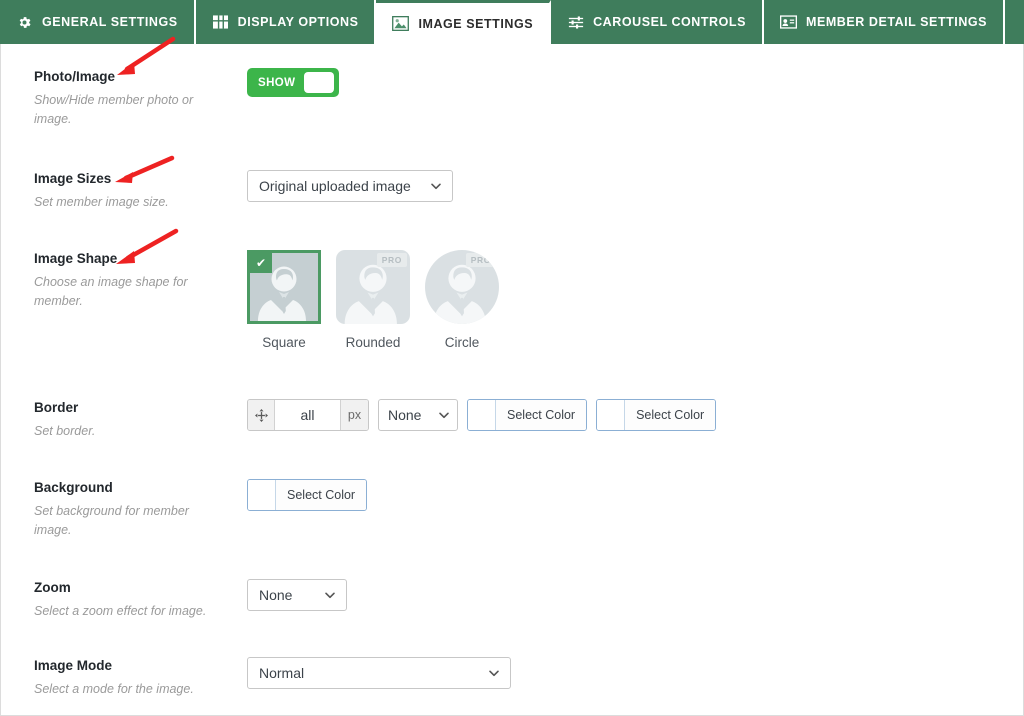 Image resolution: width=1024 pixels, height=716 pixels. I want to click on tab-general-settings: GENERAL SETTINGS, so click(98, 22).